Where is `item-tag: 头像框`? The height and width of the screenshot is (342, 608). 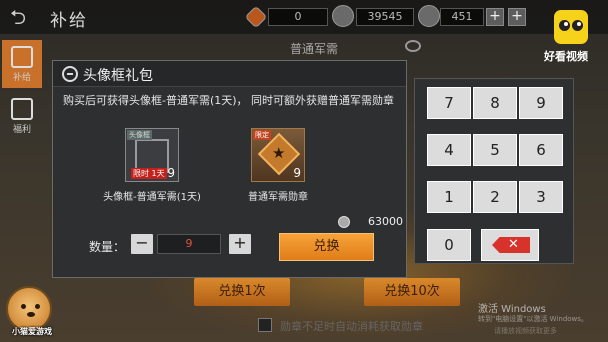 item-tag: 头像框 is located at coordinates (139, 135).